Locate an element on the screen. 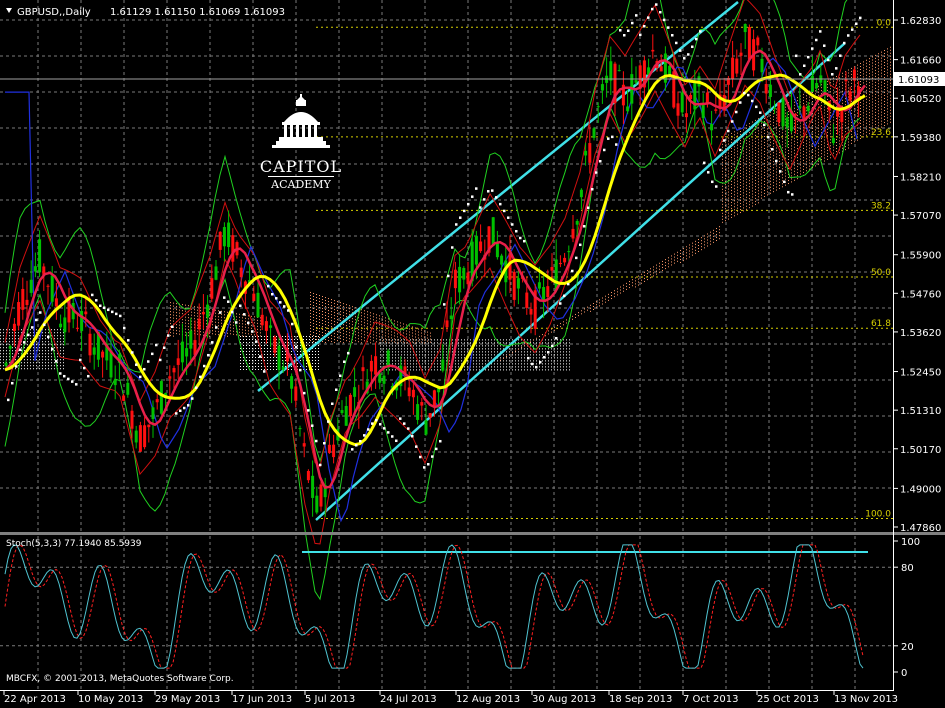 The height and width of the screenshot is (708, 945). panel-separator is located at coordinates (472, 533).